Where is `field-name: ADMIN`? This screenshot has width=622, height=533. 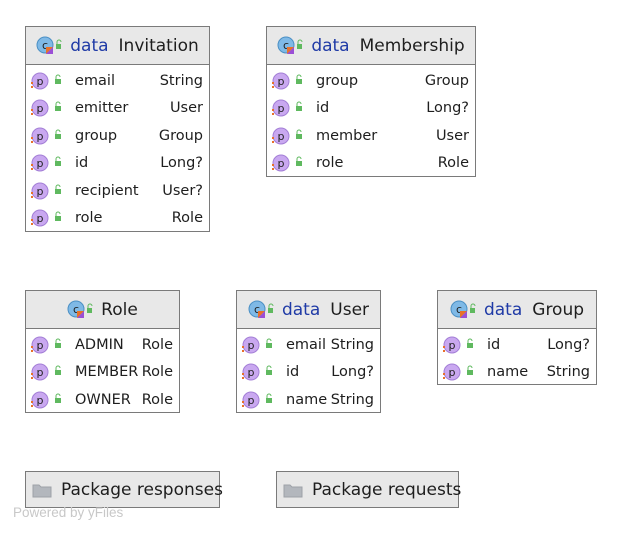
field-name: ADMIN is located at coordinates (99, 344).